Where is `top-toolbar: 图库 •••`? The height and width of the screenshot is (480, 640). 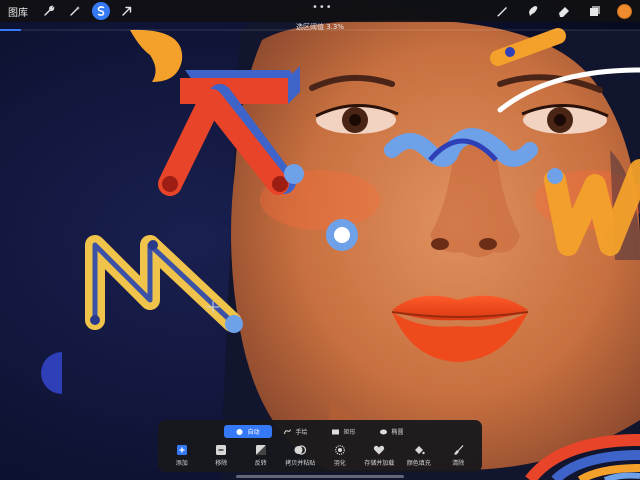
top-toolbar: 图库 ••• is located at coordinates (320, 11).